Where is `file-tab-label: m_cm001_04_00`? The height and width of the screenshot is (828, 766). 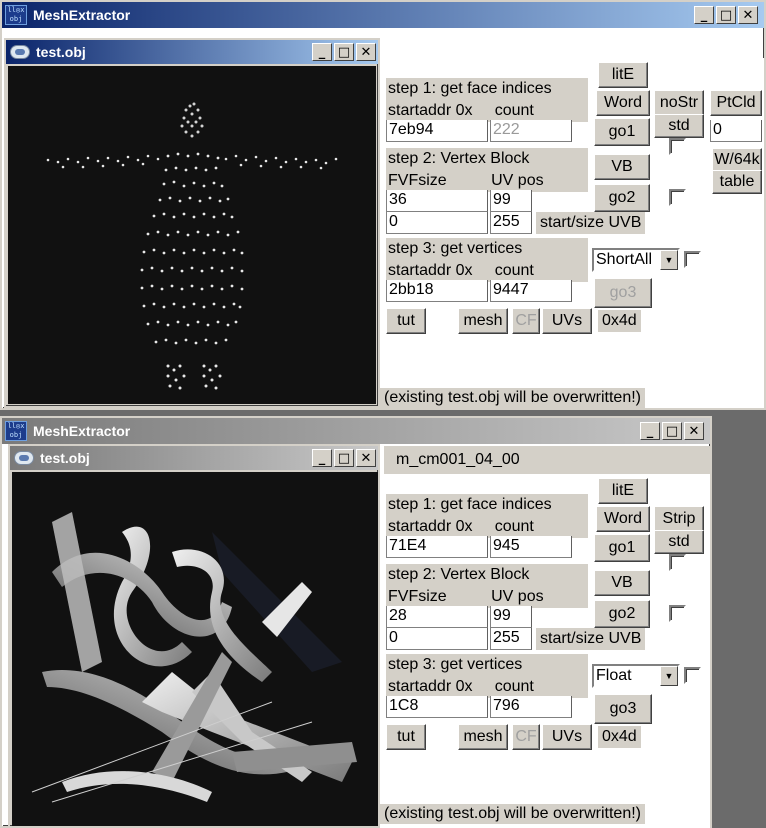 file-tab-label: m_cm001_04_00 is located at coordinates (458, 459).